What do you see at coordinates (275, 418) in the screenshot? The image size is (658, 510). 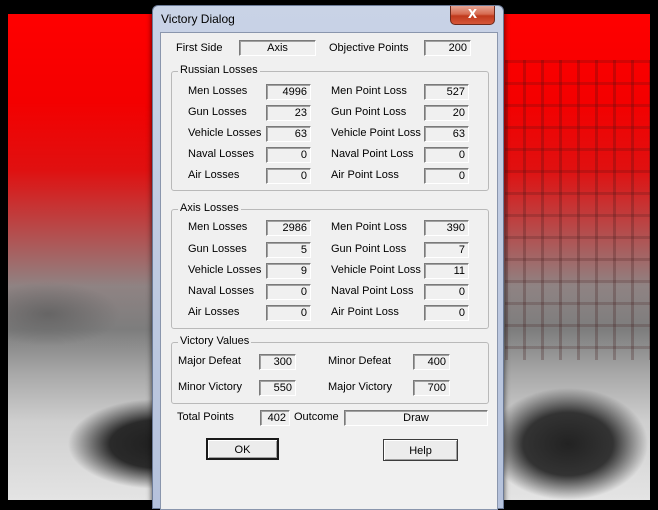 I see `total-points-field: 402` at bounding box center [275, 418].